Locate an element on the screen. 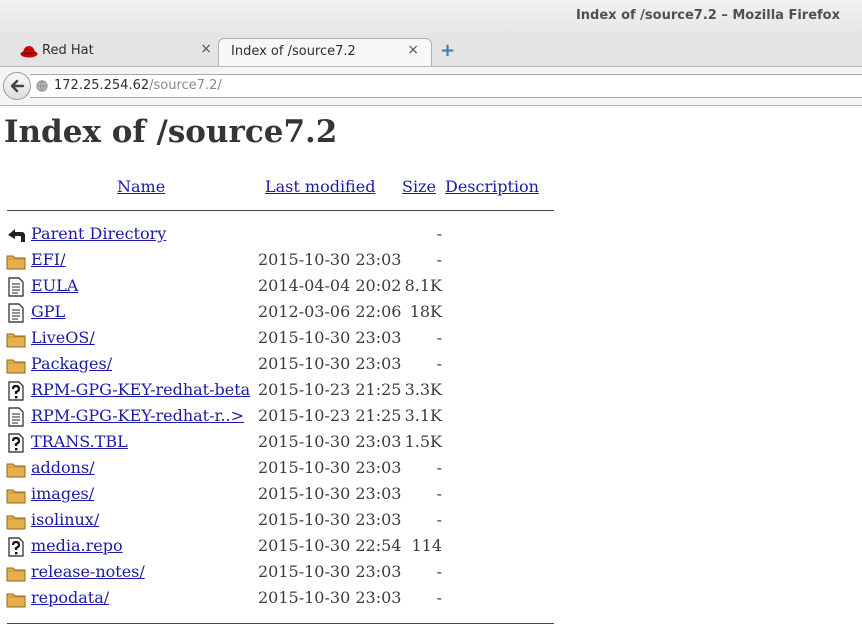  file-size: 1.5K is located at coordinates (423, 441).